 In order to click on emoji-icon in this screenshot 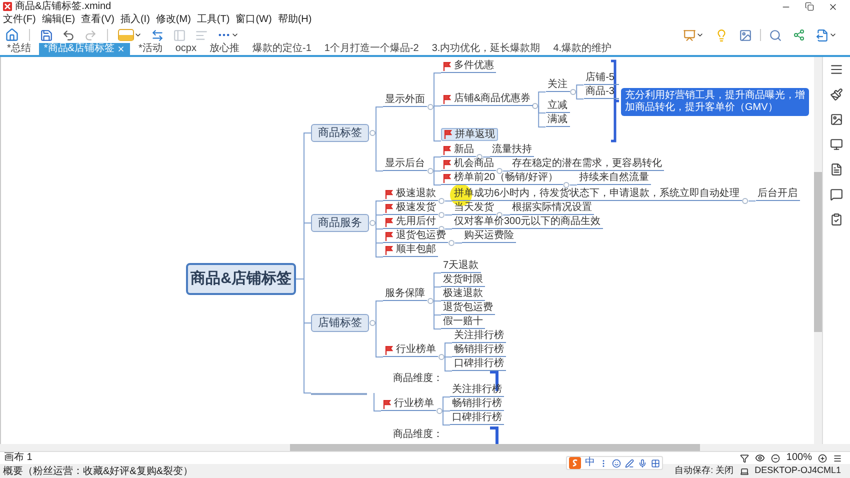, I will do `click(616, 463)`.